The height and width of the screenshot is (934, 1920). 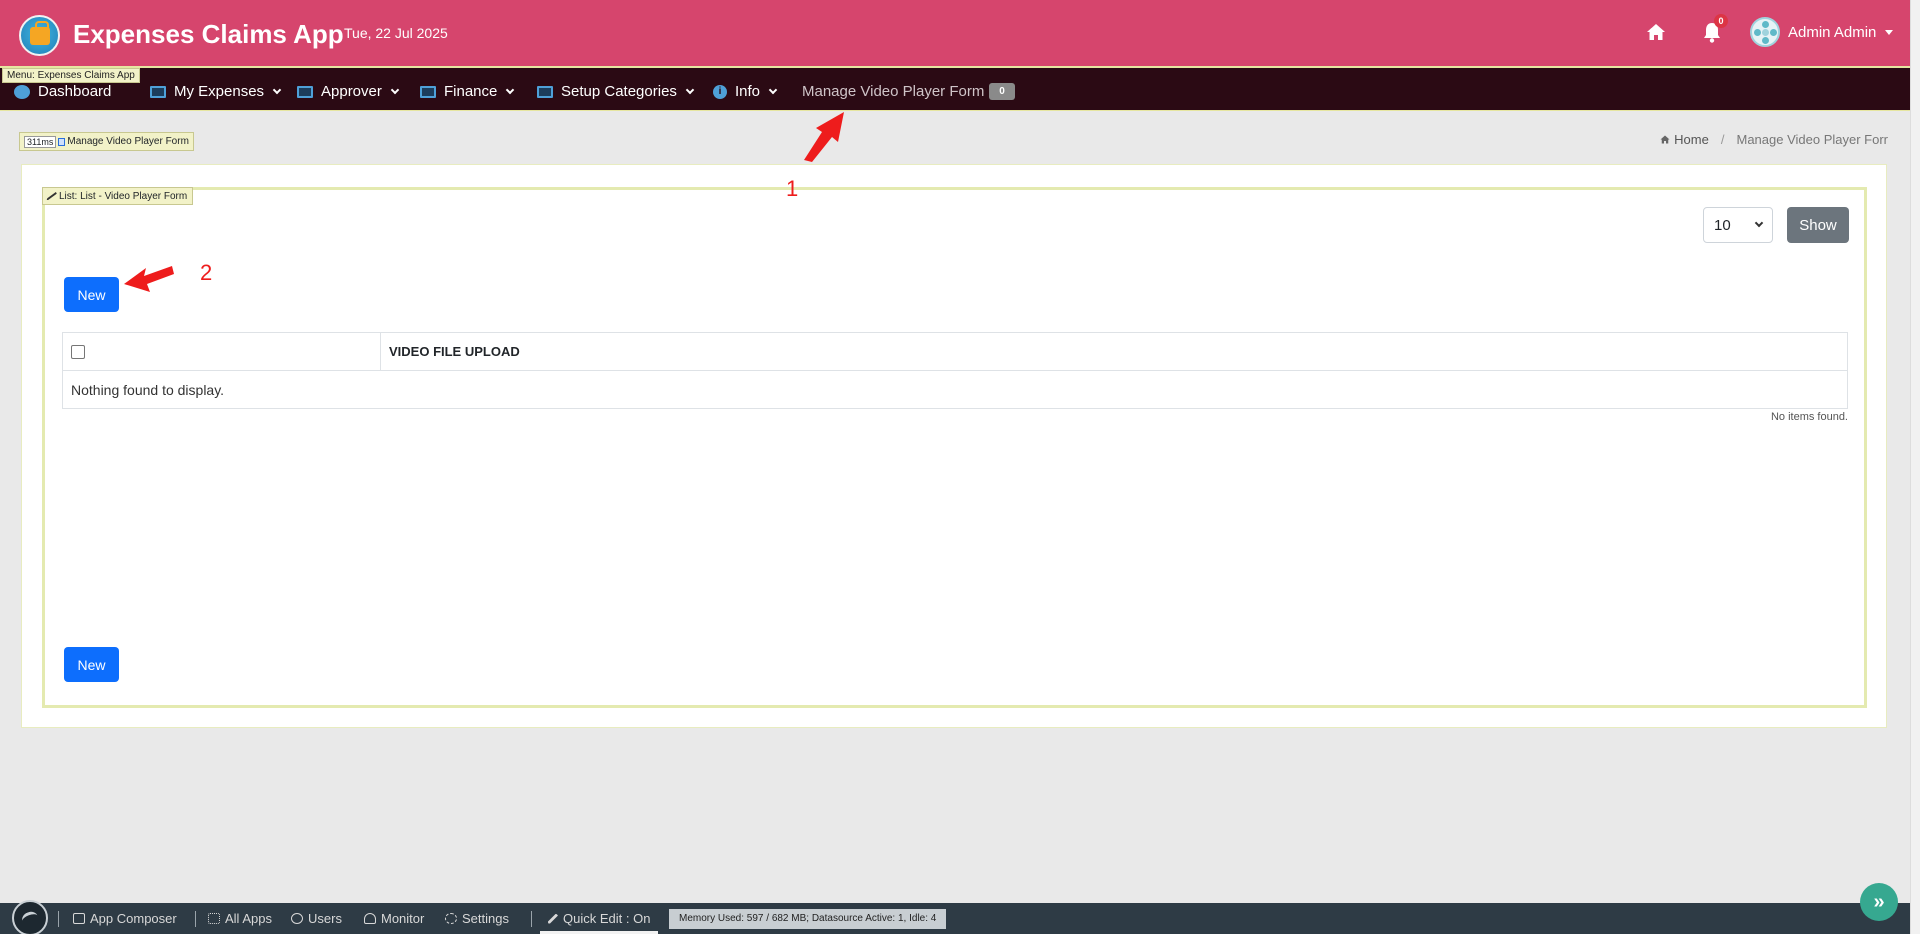 I want to click on footer-label: All Apps, so click(x=248, y=918).